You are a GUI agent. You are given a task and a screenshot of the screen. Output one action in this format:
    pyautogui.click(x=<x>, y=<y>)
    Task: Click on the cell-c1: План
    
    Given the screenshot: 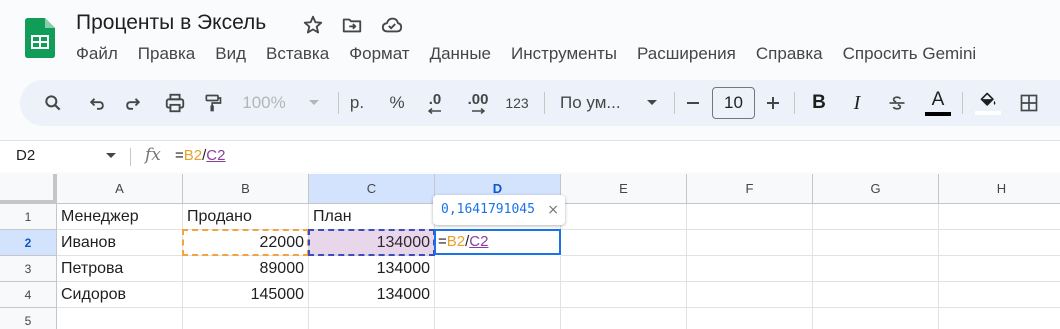 What is the action you would take?
    pyautogui.click(x=372, y=217)
    